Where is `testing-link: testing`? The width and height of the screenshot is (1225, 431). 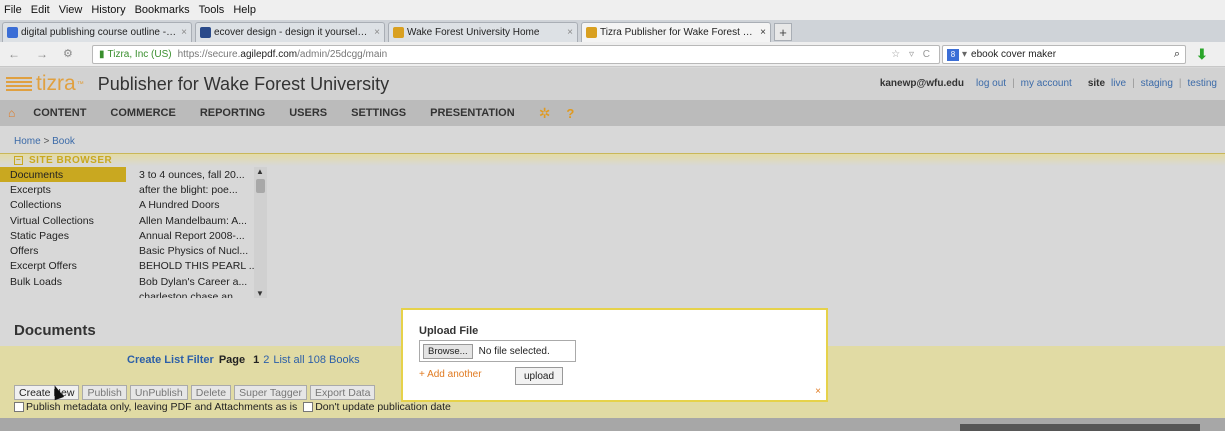
testing-link: testing is located at coordinates (1202, 83).